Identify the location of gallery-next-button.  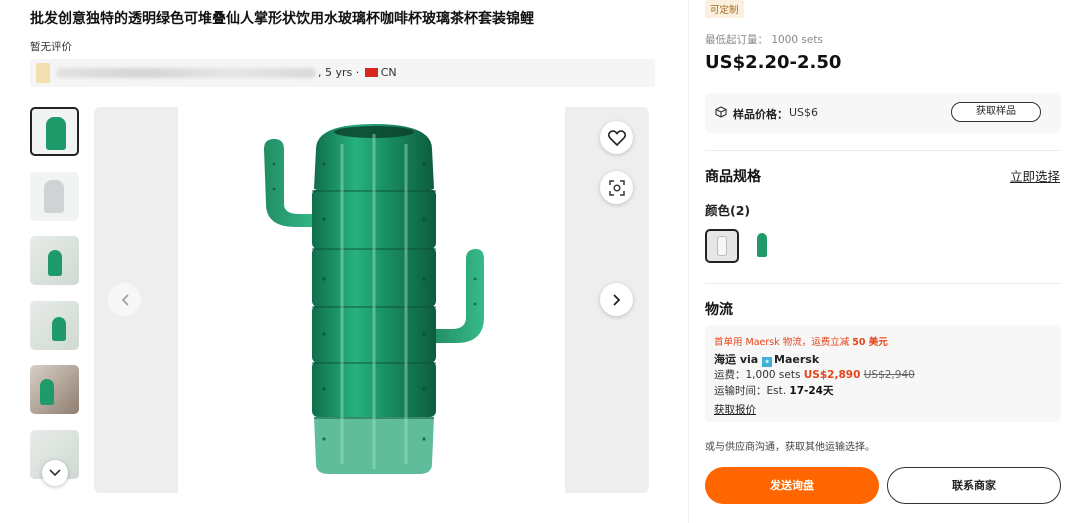
(616, 299).